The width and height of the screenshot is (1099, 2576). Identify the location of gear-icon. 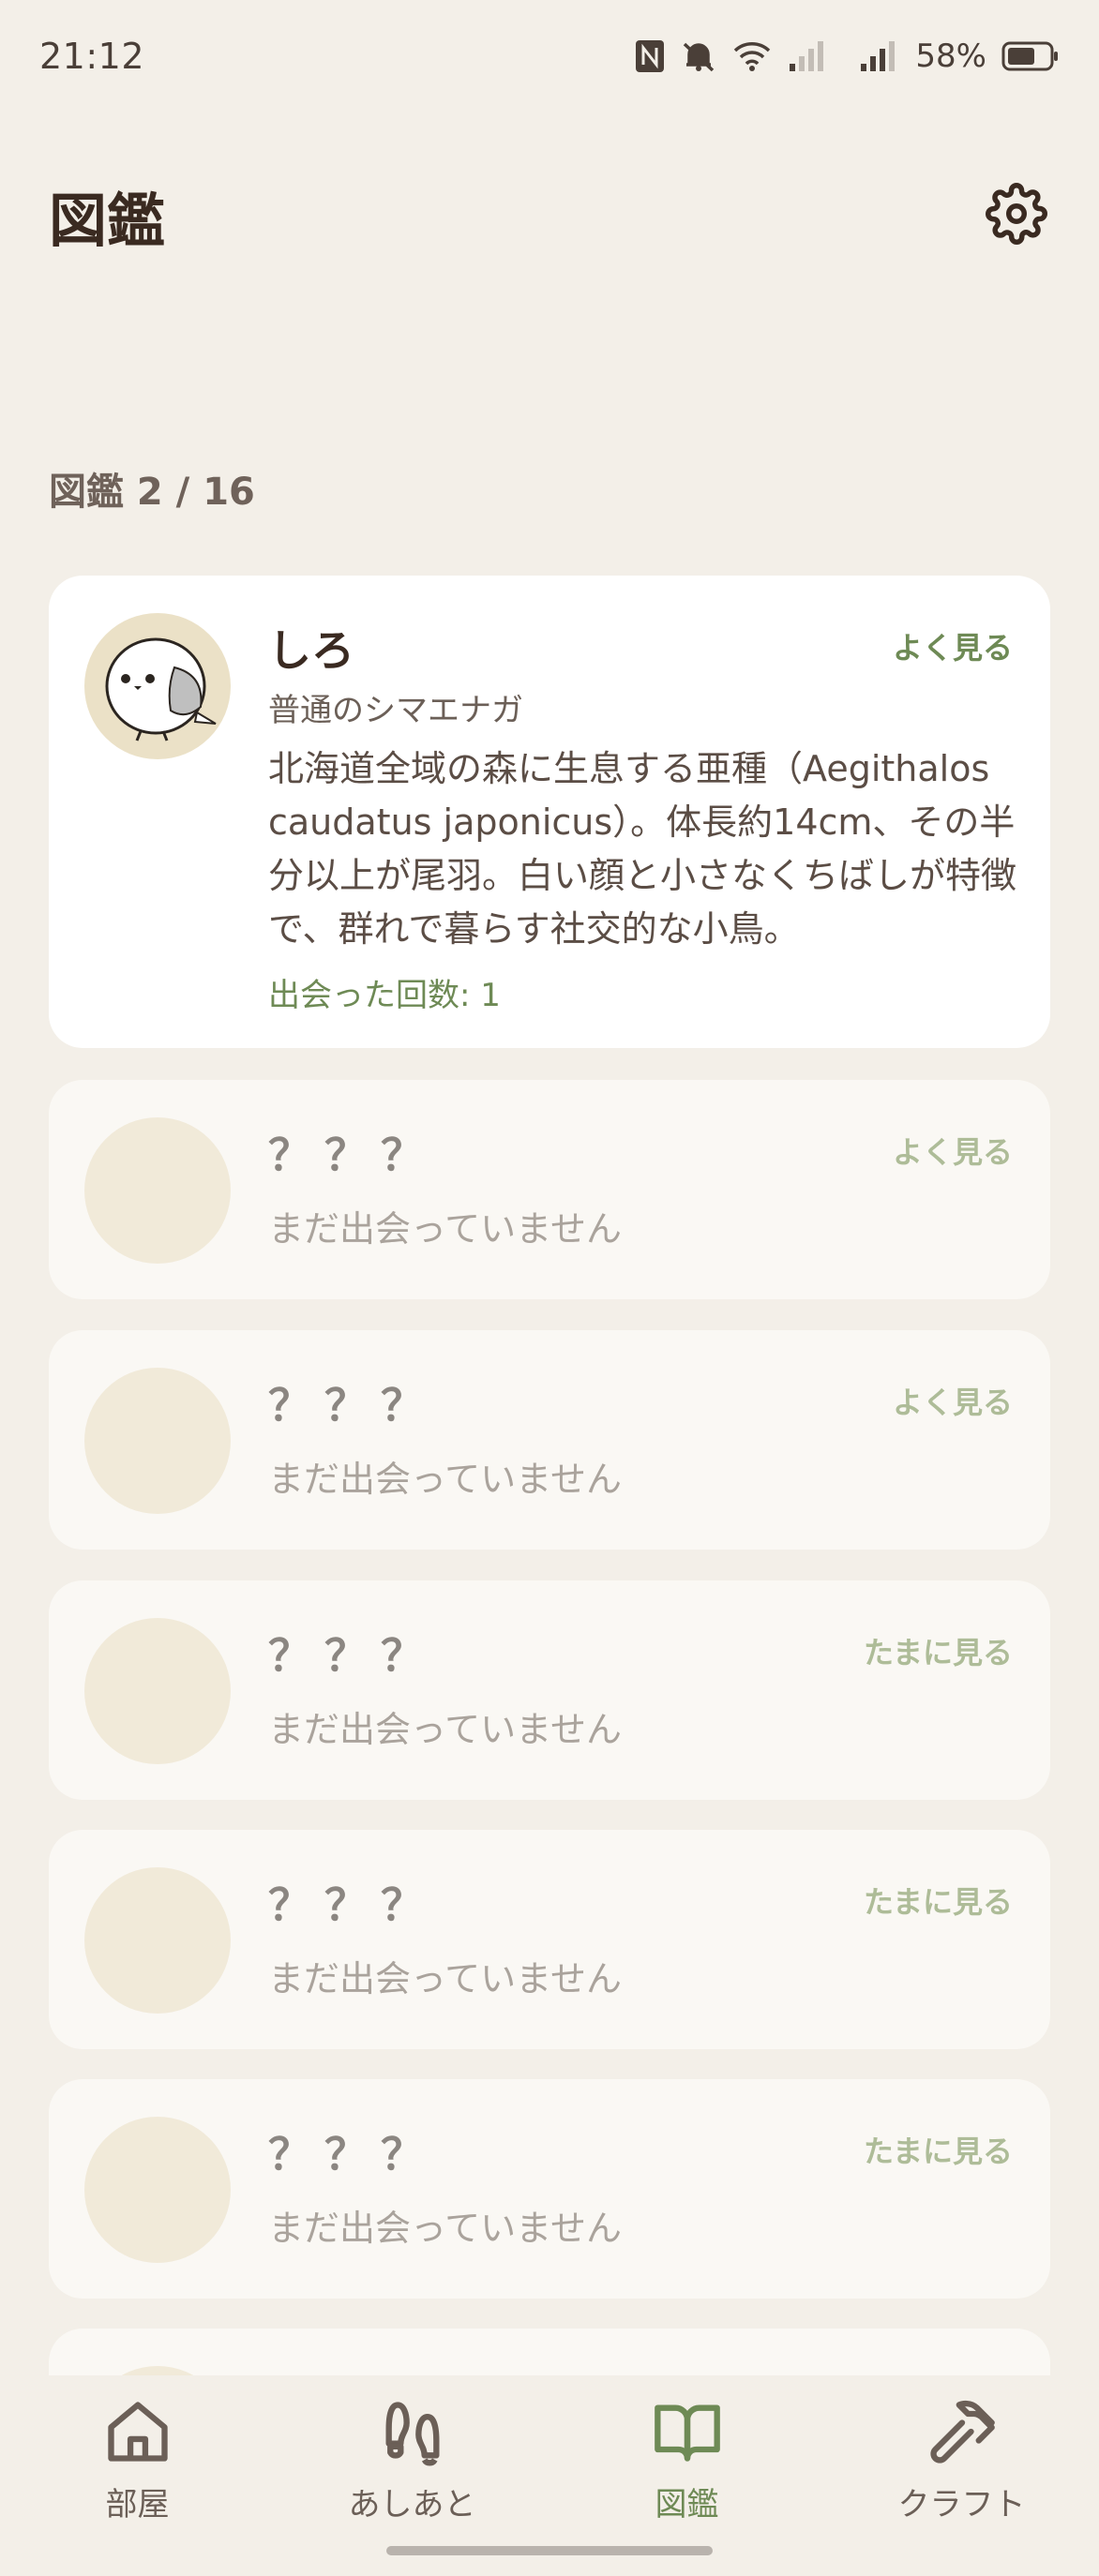
(1016, 216).